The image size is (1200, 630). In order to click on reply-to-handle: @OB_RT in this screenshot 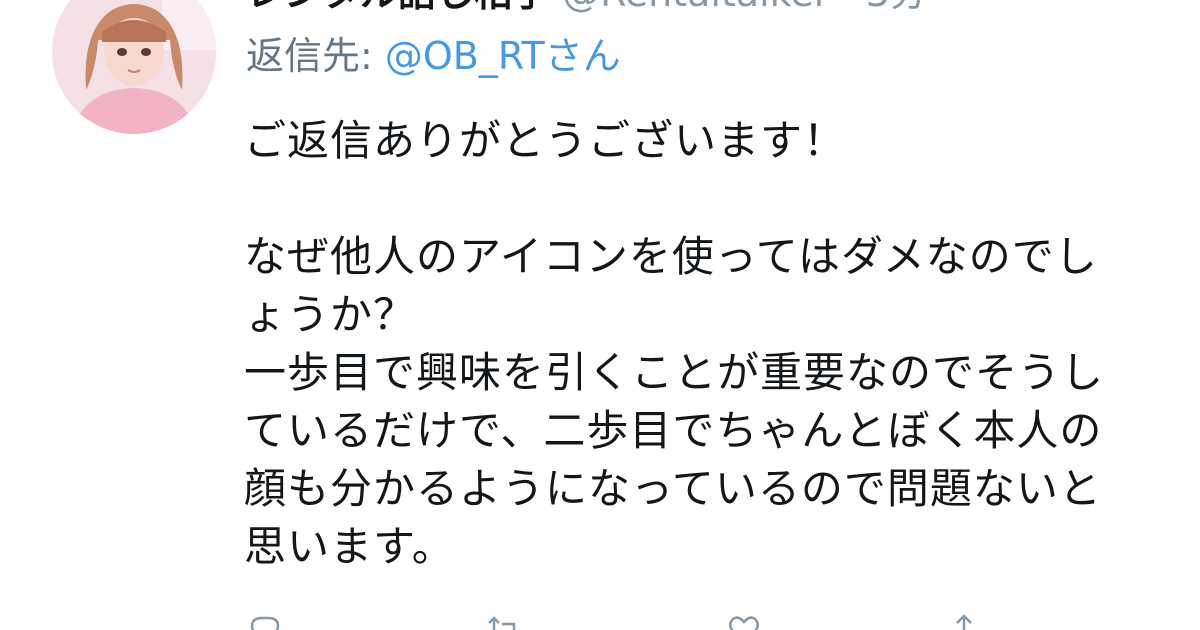, I will do `click(465, 56)`.